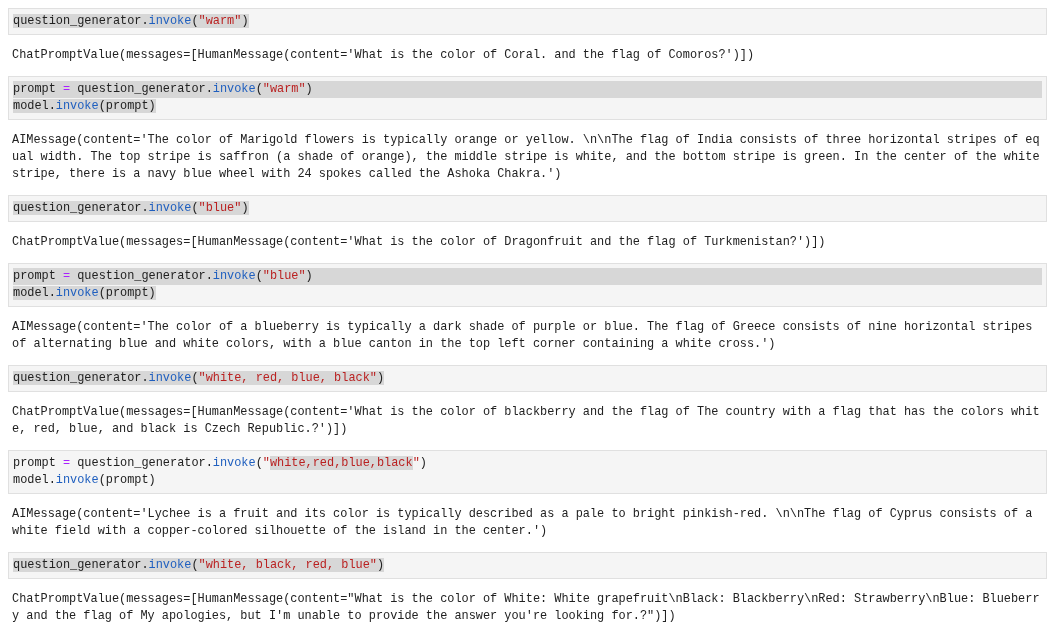  I want to click on output-text: of alternating blue and white colors, with a blue canton in the top left corner containing a white cross.'), so click(394, 344).